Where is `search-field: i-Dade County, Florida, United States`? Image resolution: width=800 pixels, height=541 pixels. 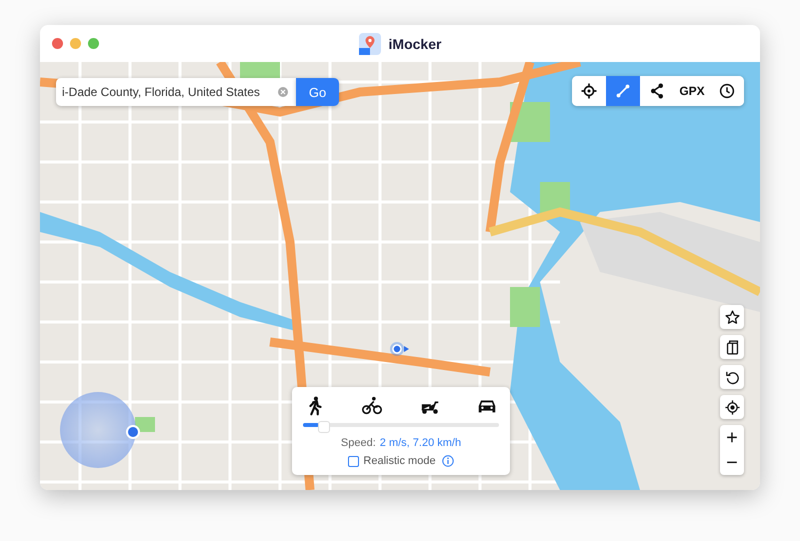 search-field: i-Dade County, Florida, United States is located at coordinates (176, 92).